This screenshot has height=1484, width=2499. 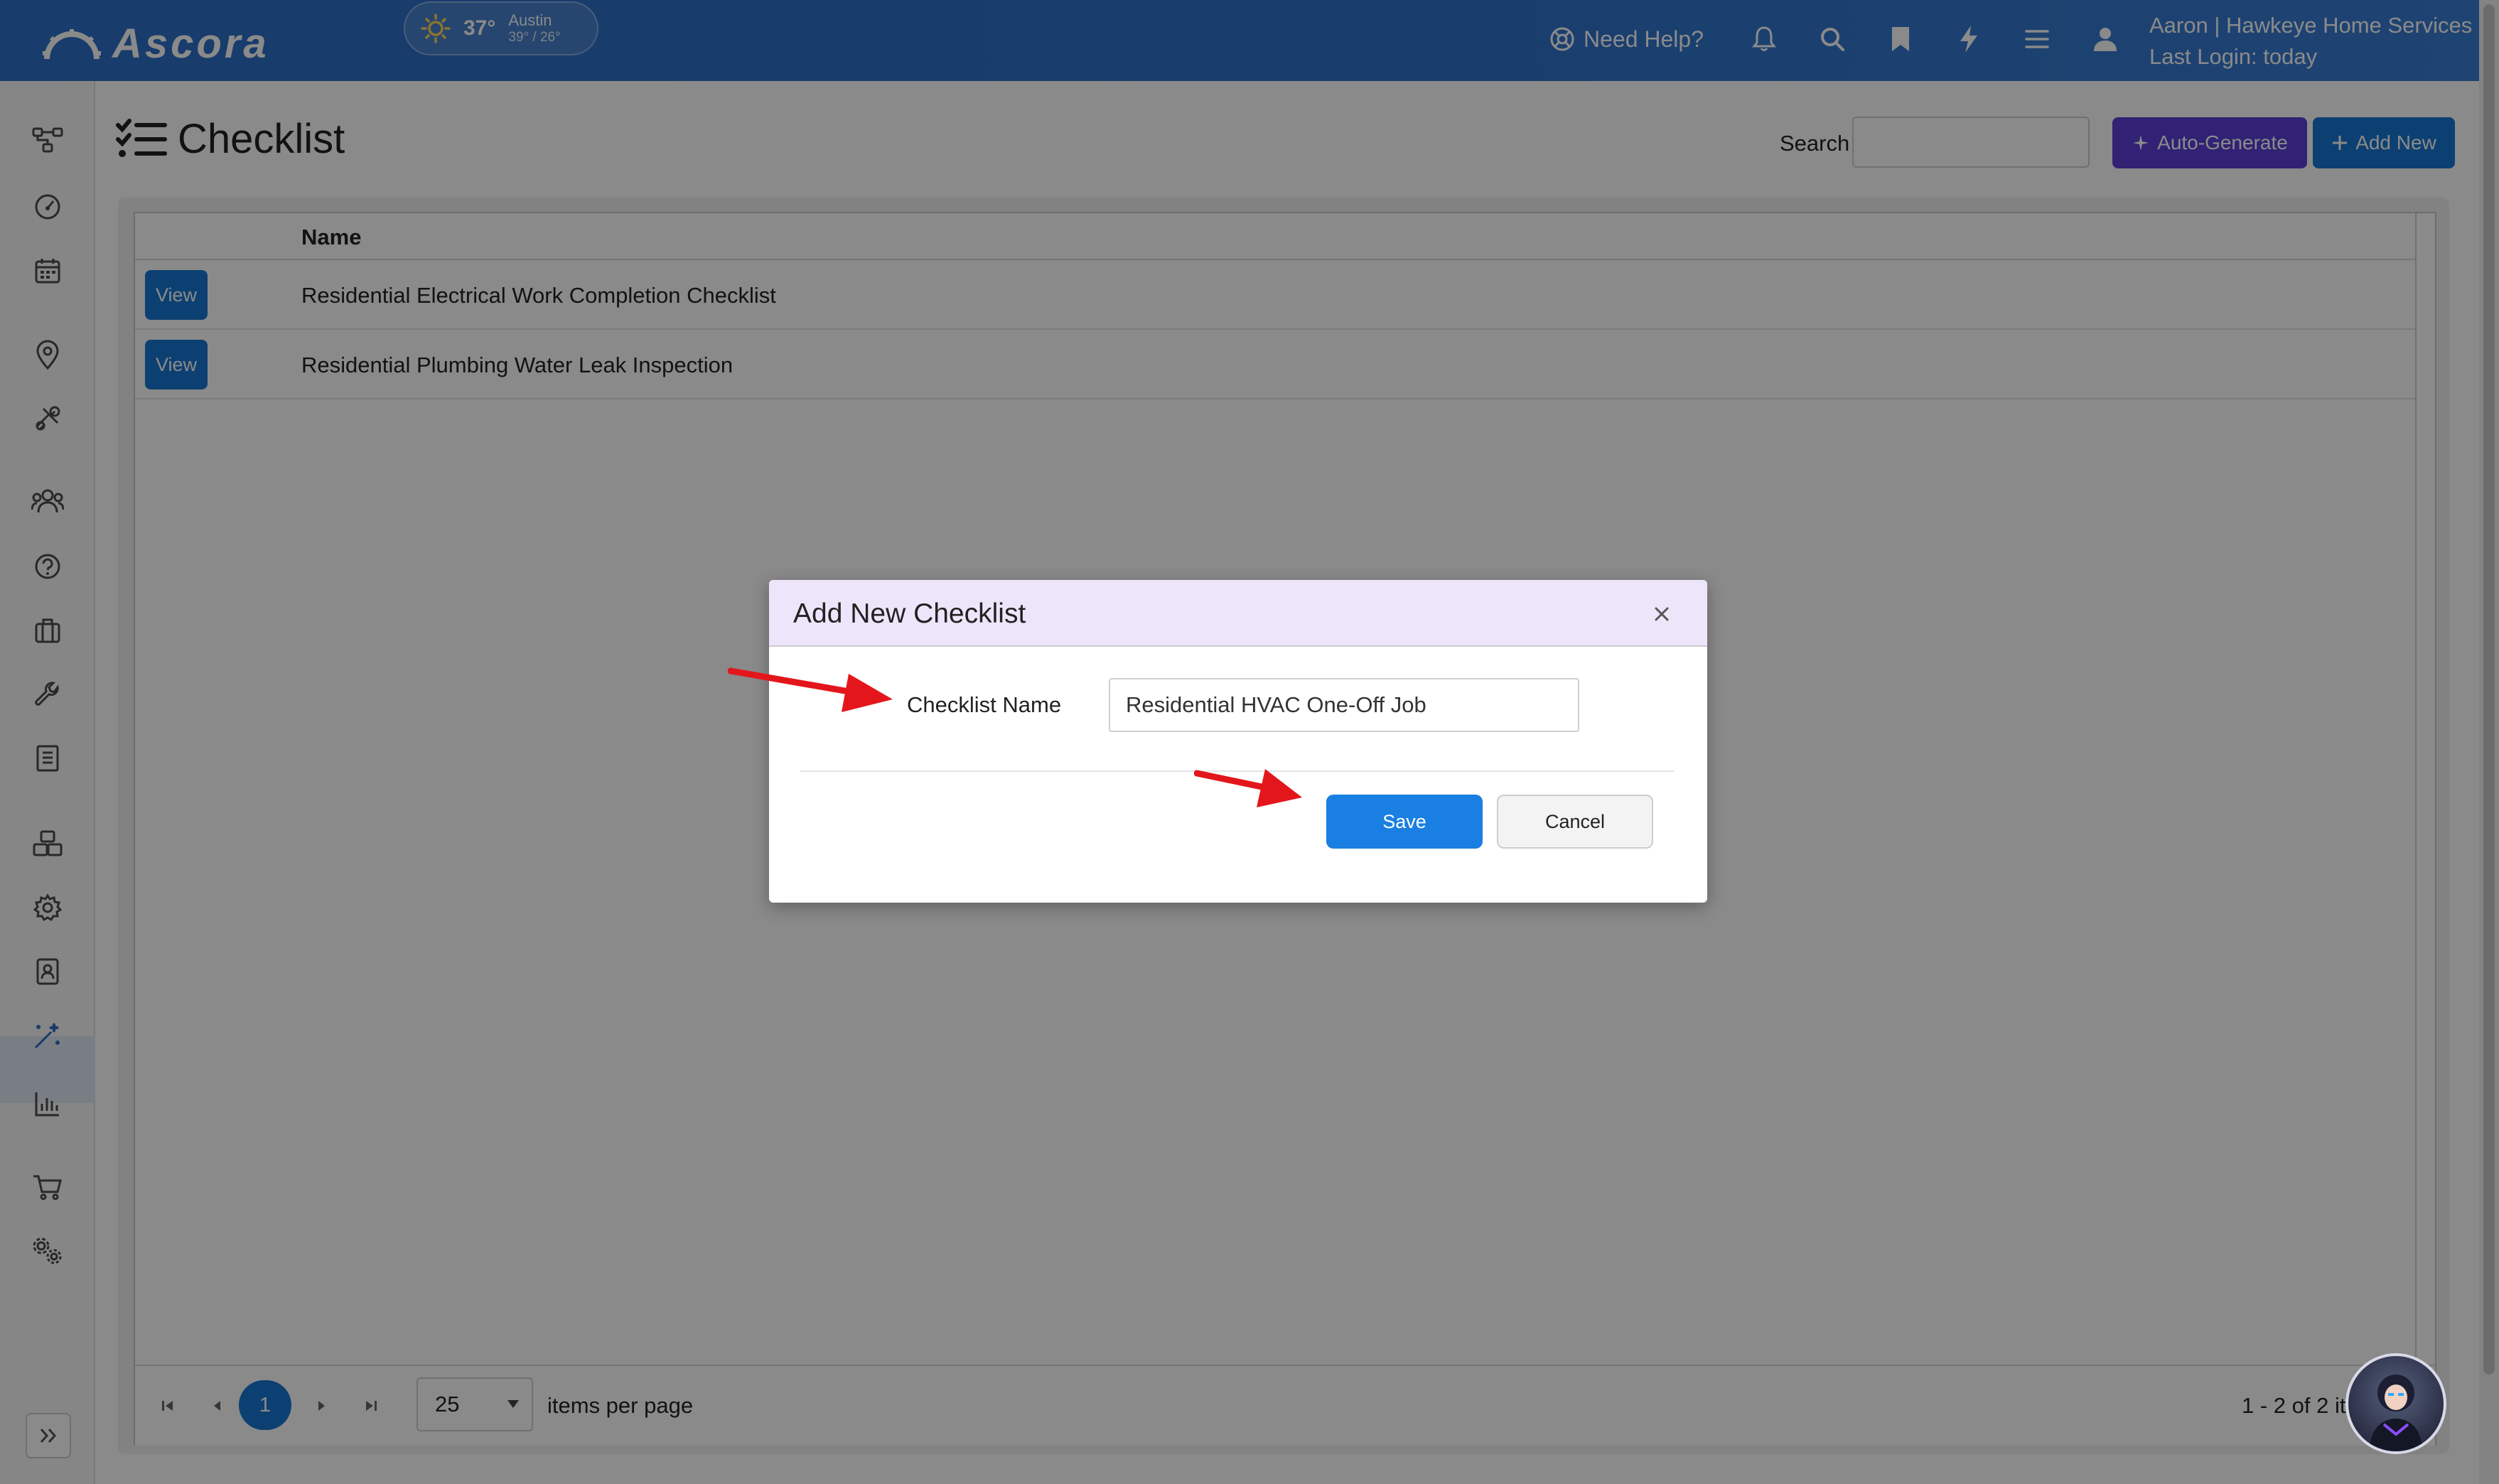 What do you see at coordinates (1238, 614) in the screenshot?
I see `dialog-header: Add New Checklist` at bounding box center [1238, 614].